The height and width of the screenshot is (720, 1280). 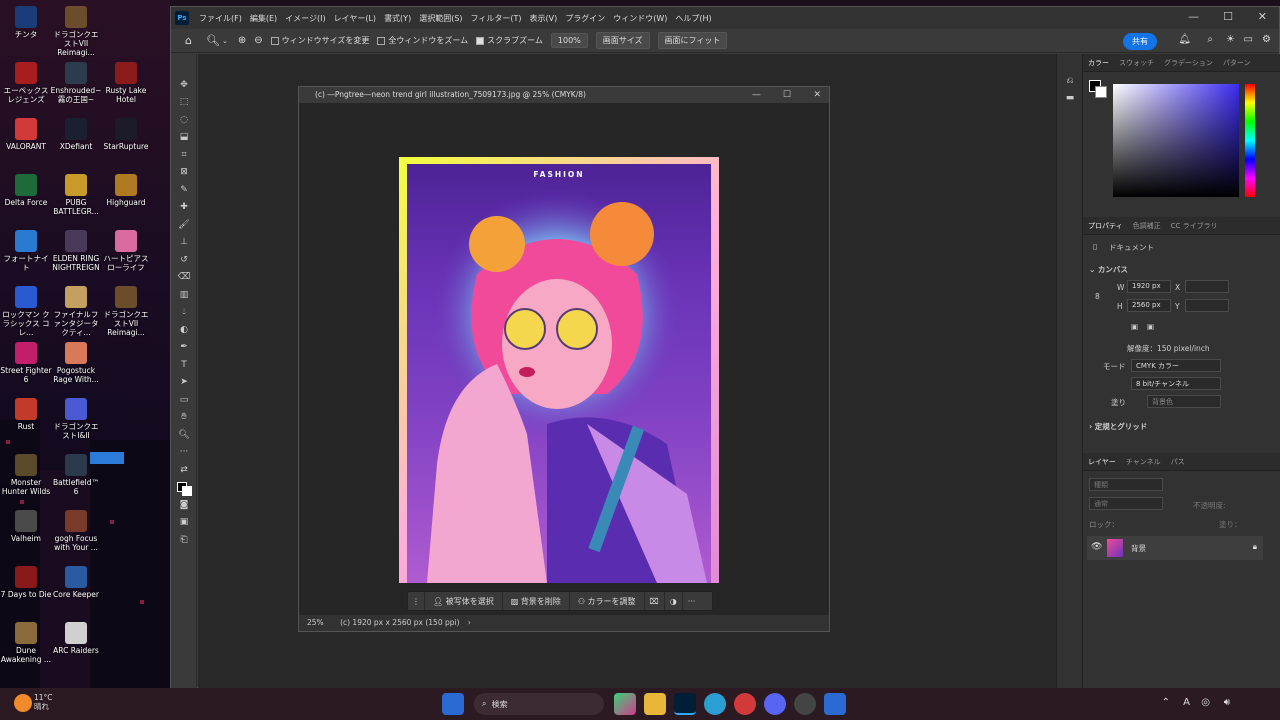 What do you see at coordinates (1184, 401) in the screenshot?
I see `fill-select: 背景色` at bounding box center [1184, 401].